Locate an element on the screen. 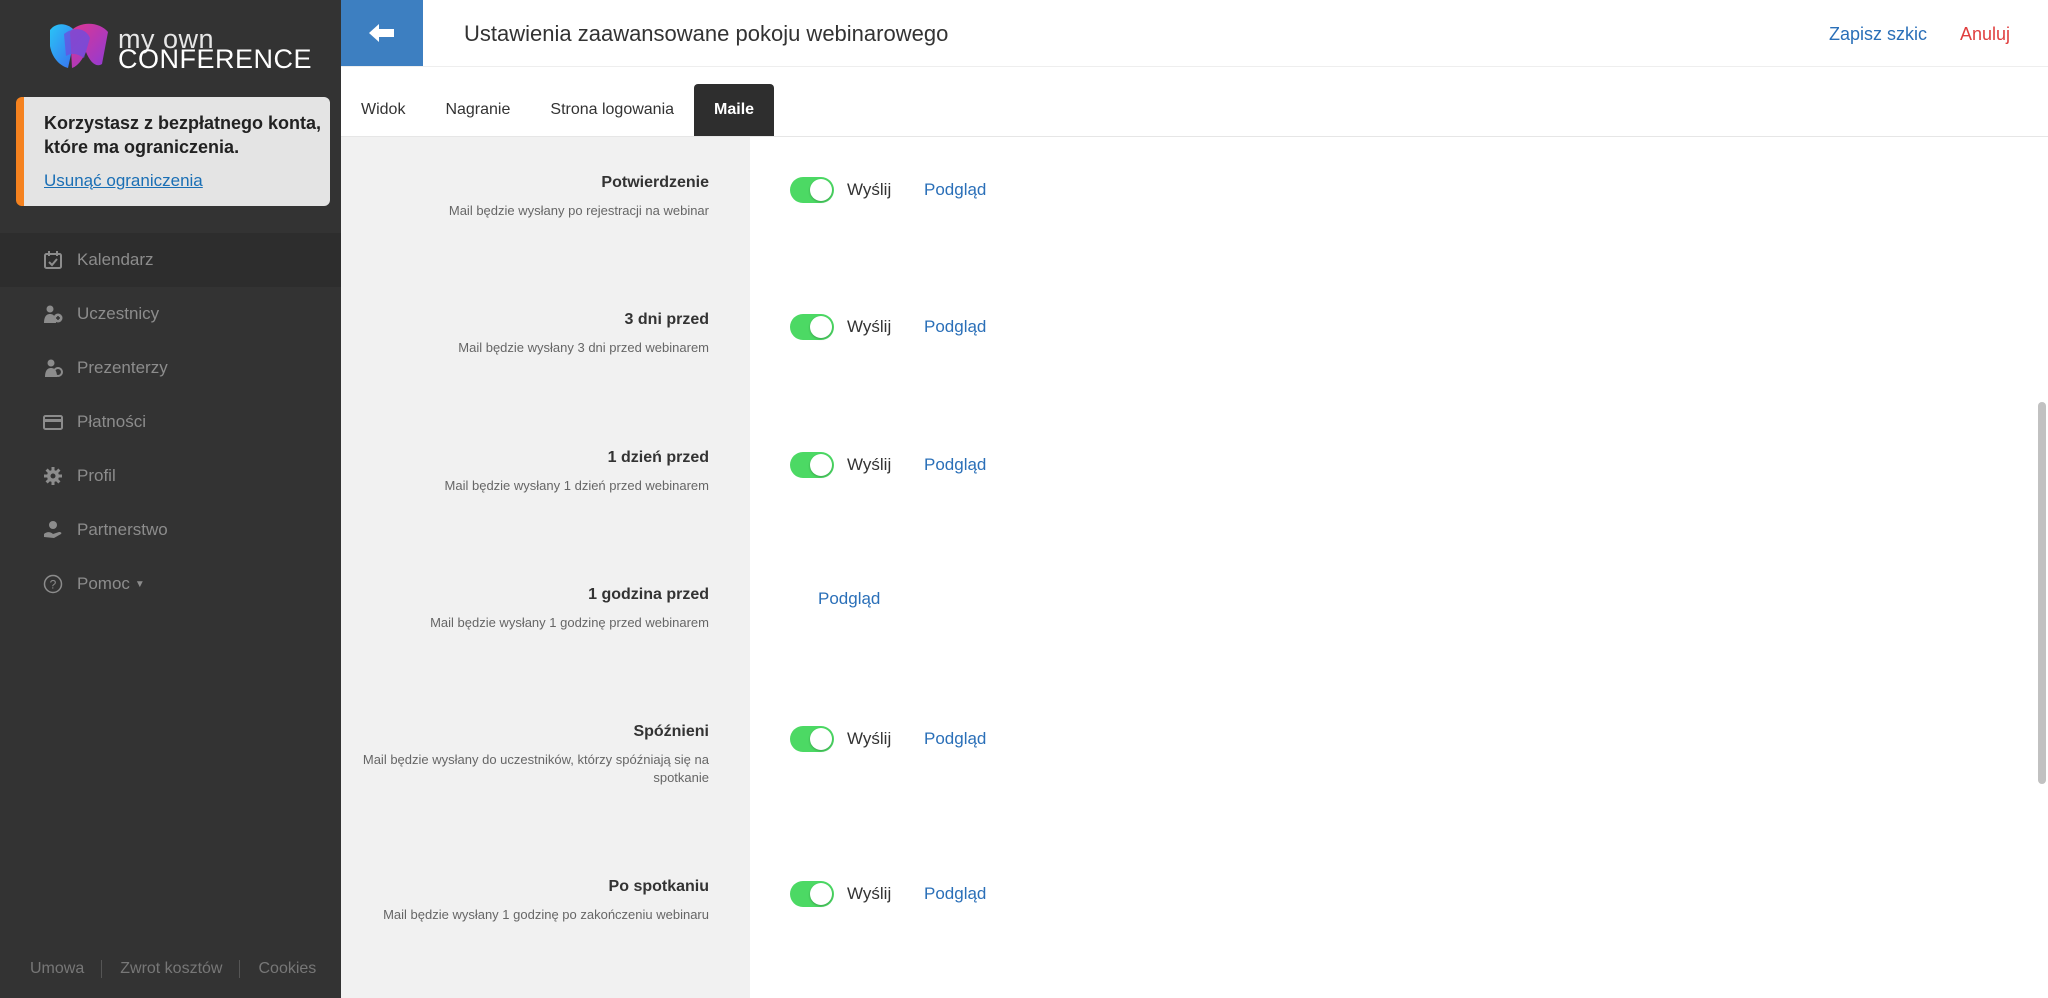  sidebar-item-label: Kalendarz is located at coordinates (115, 259).